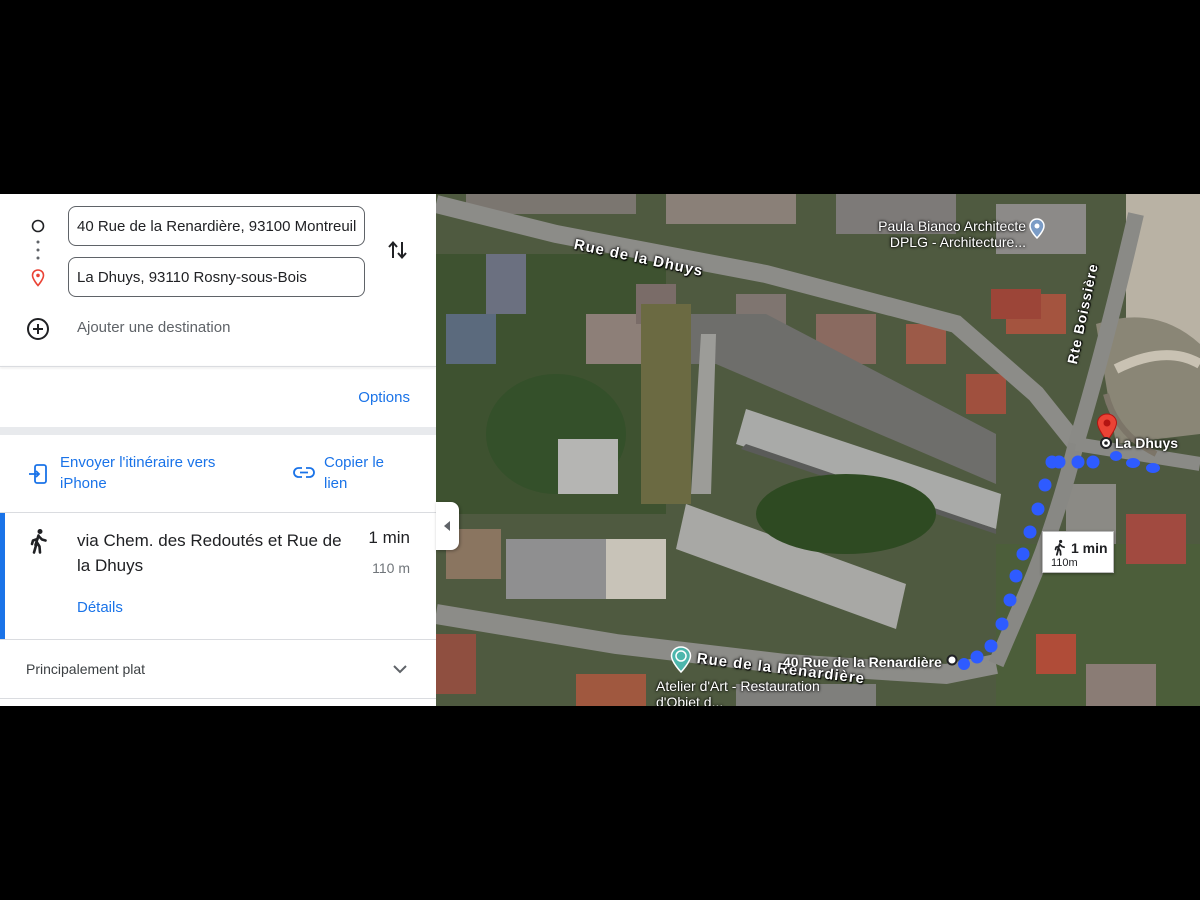 The width and height of the screenshot is (1200, 900). What do you see at coordinates (38, 278) in the screenshot?
I see `destination-pin-icon` at bounding box center [38, 278].